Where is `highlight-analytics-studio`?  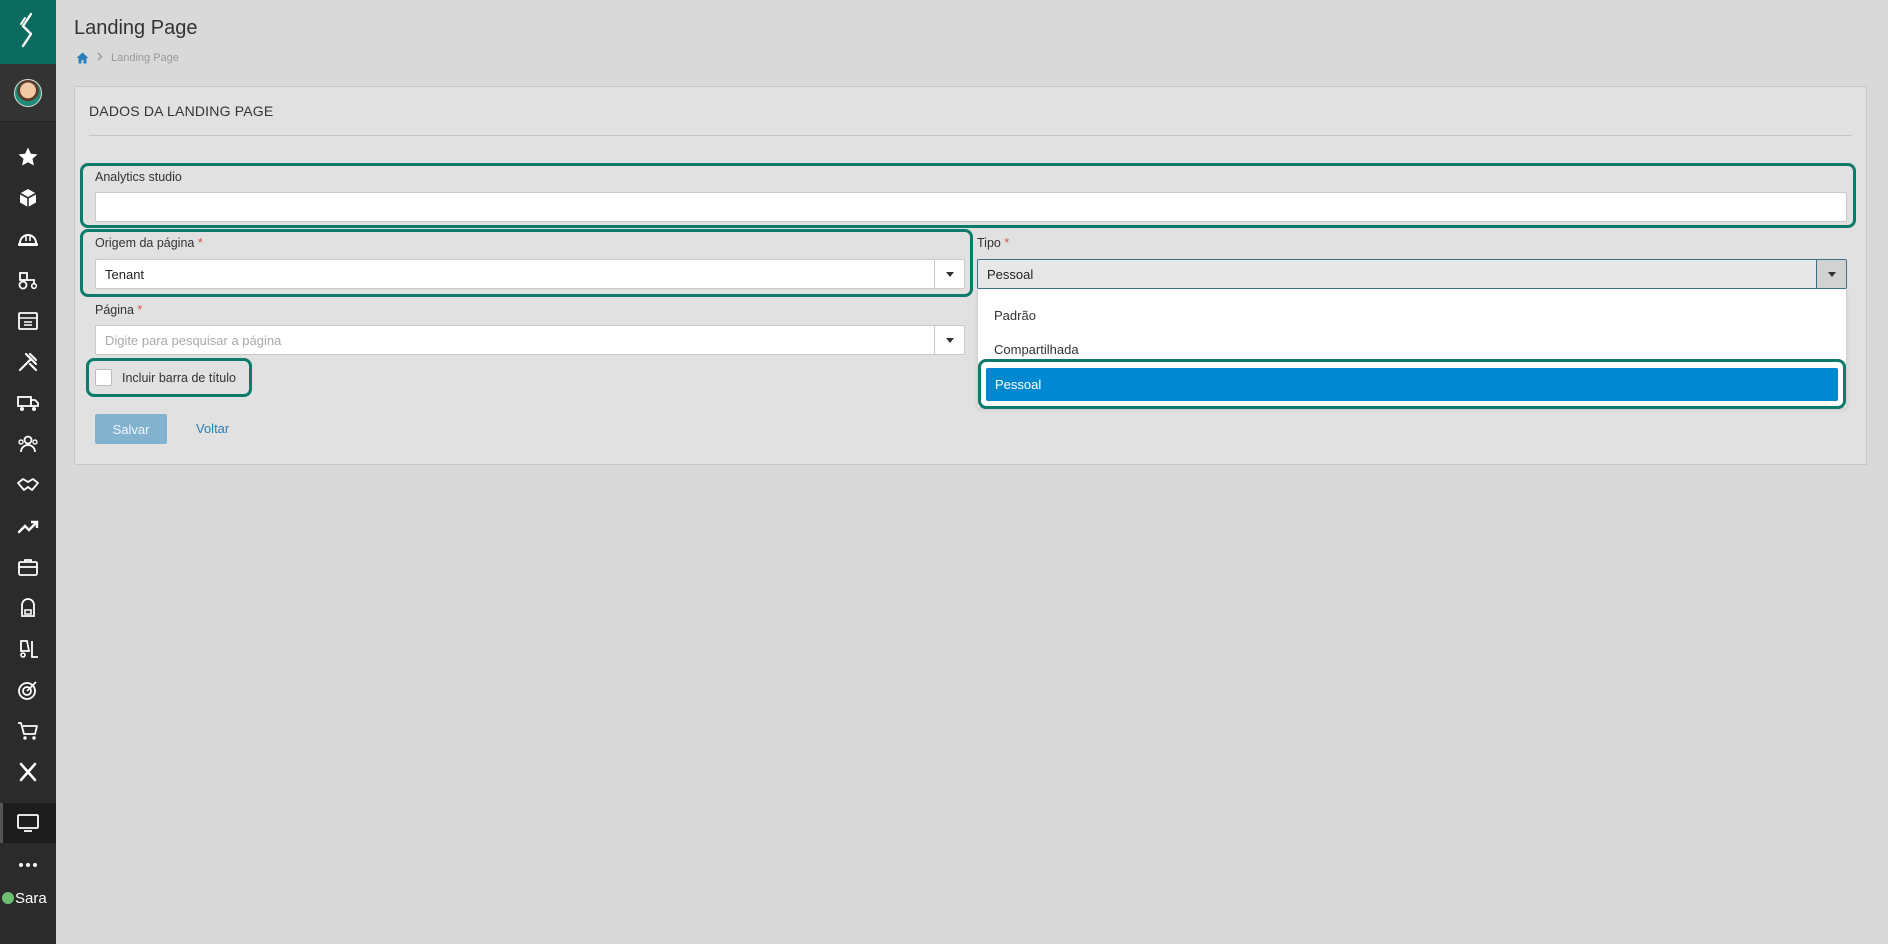 highlight-analytics-studio is located at coordinates (968, 195).